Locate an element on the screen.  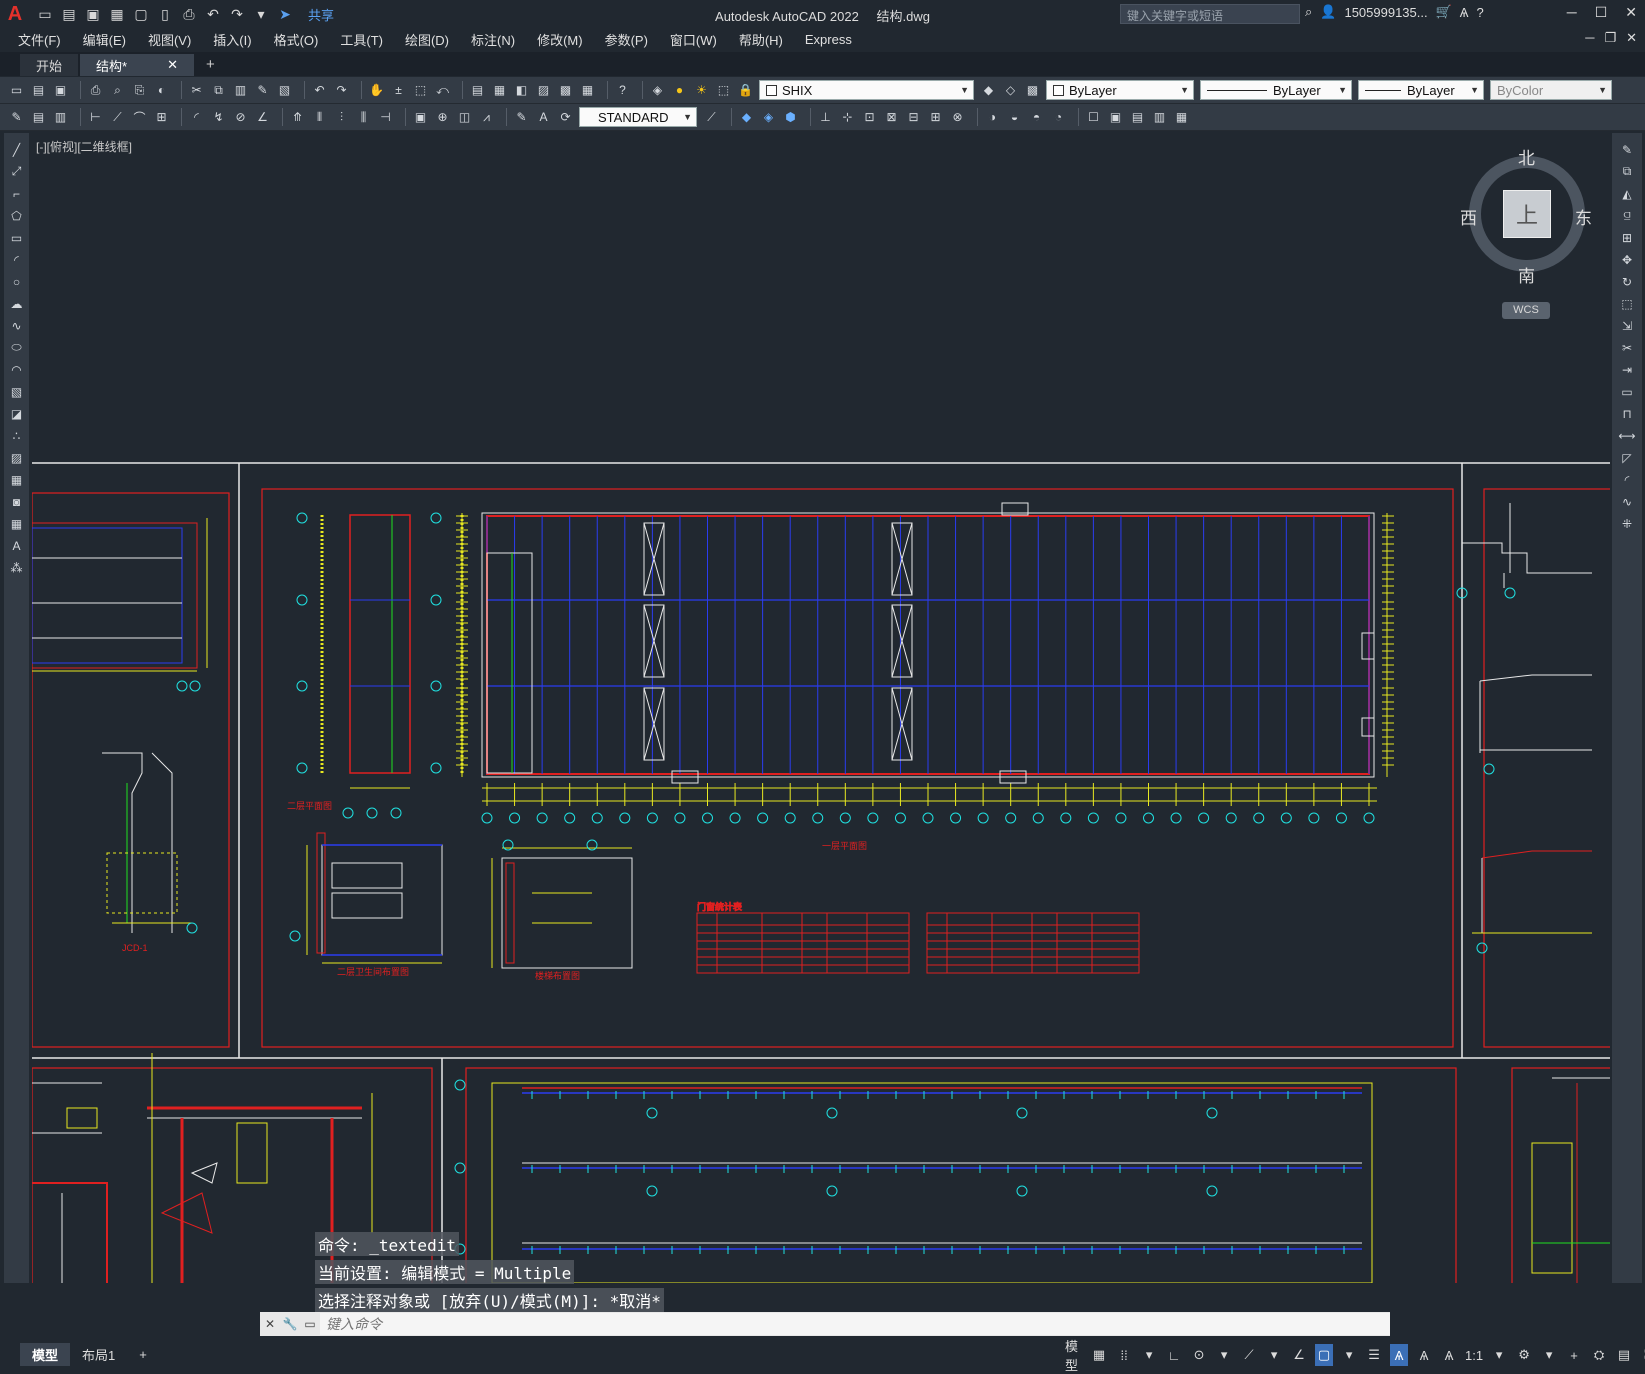
plot-icon: ⎙ is located at coordinates (95, 90).